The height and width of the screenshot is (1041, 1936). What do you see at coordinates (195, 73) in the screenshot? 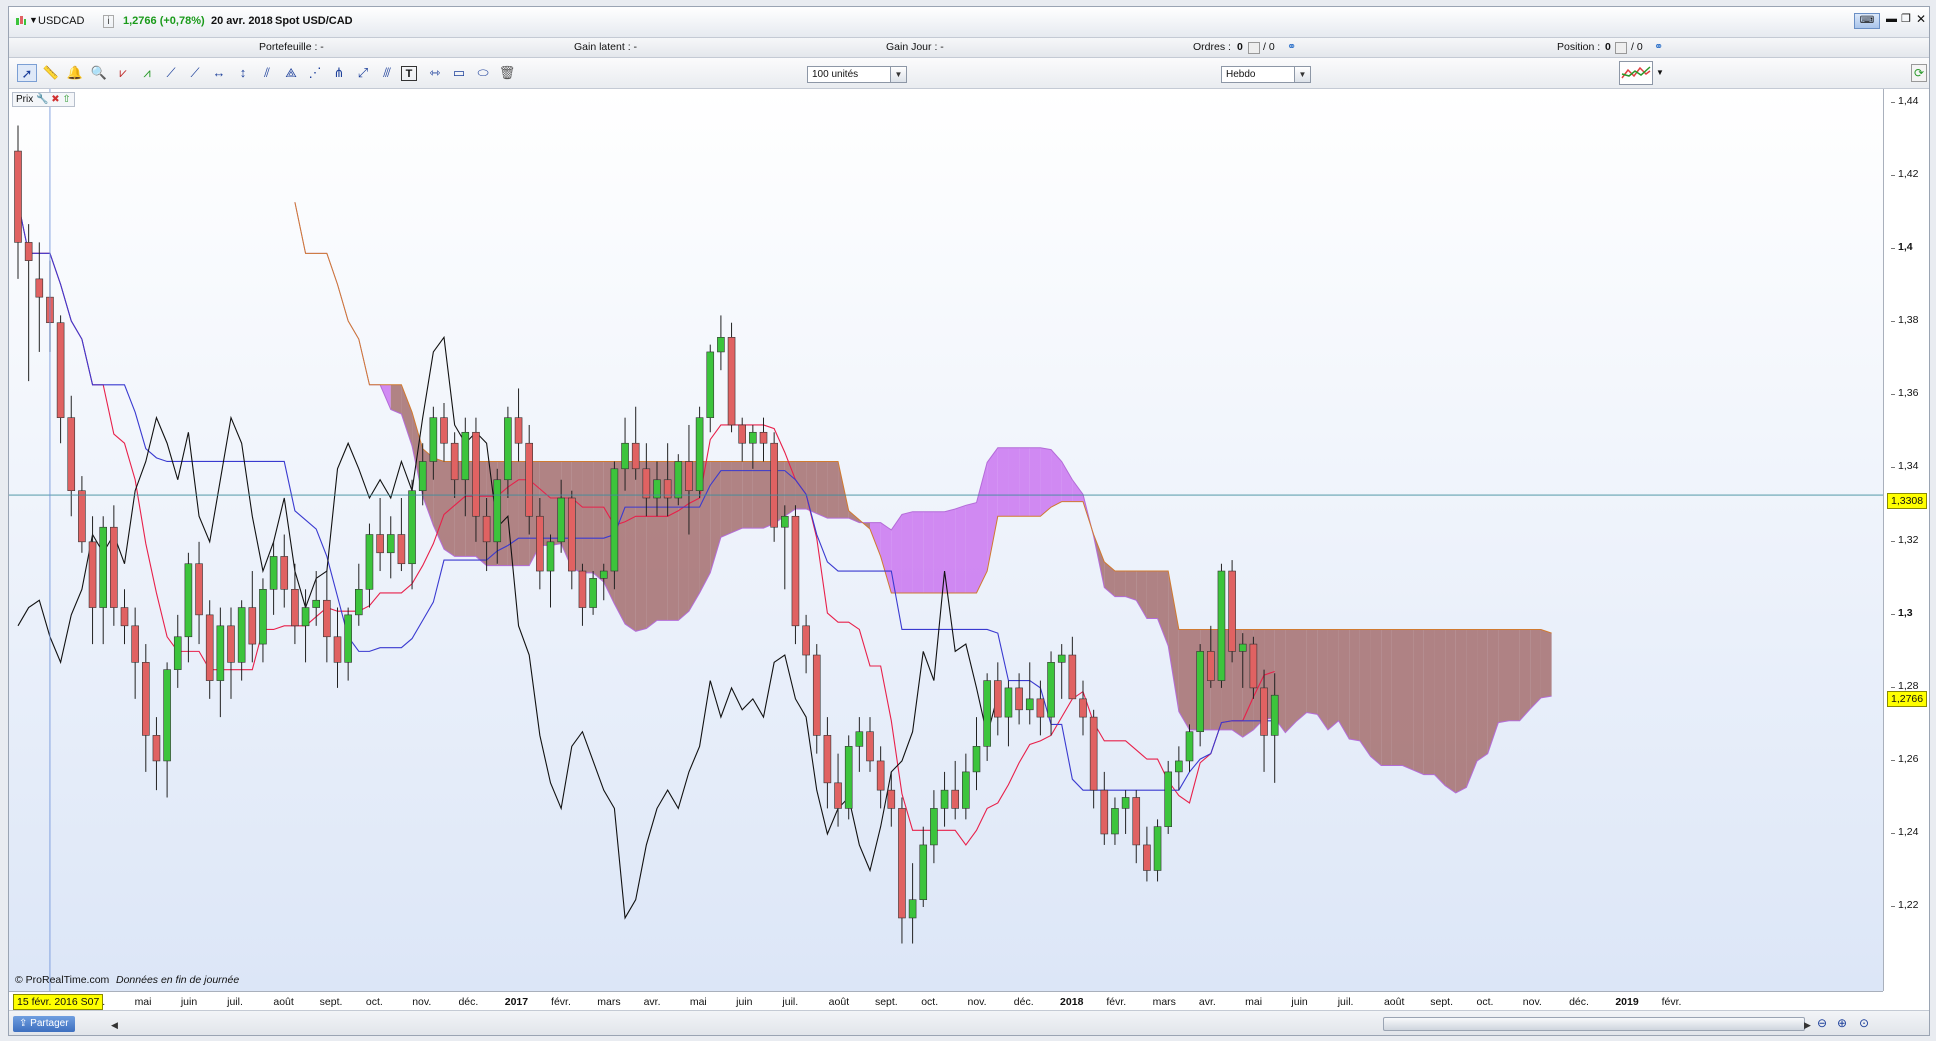
I see `ray-icon: ⟋` at bounding box center [195, 73].